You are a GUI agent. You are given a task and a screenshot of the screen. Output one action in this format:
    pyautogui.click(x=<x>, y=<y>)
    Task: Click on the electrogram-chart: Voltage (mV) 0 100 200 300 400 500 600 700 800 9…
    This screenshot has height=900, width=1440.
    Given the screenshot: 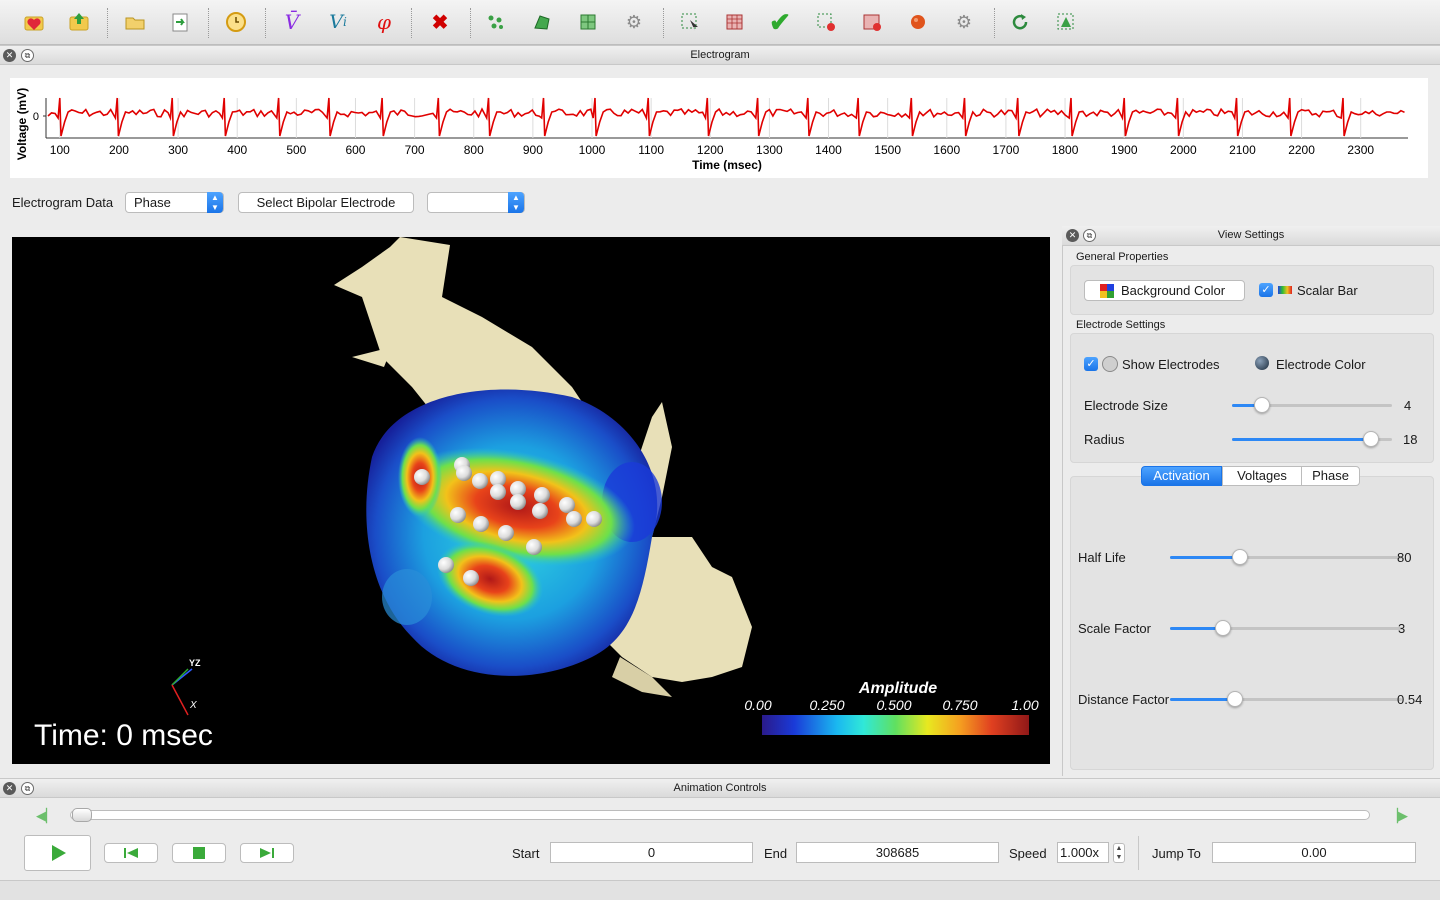 What is the action you would take?
    pyautogui.click(x=719, y=128)
    